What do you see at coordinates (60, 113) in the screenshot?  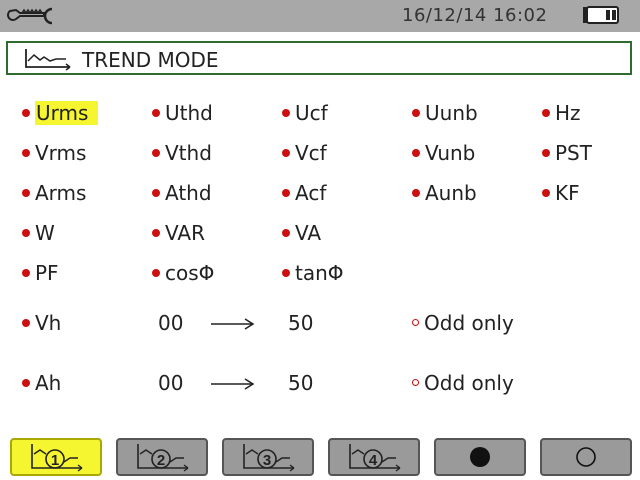 I see `param-urms: Urms` at bounding box center [60, 113].